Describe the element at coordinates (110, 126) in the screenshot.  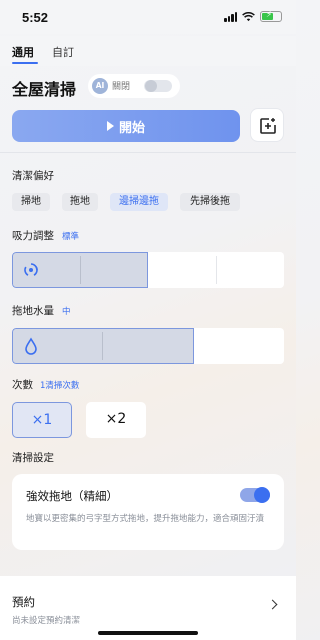
I see `play-icon` at that location.